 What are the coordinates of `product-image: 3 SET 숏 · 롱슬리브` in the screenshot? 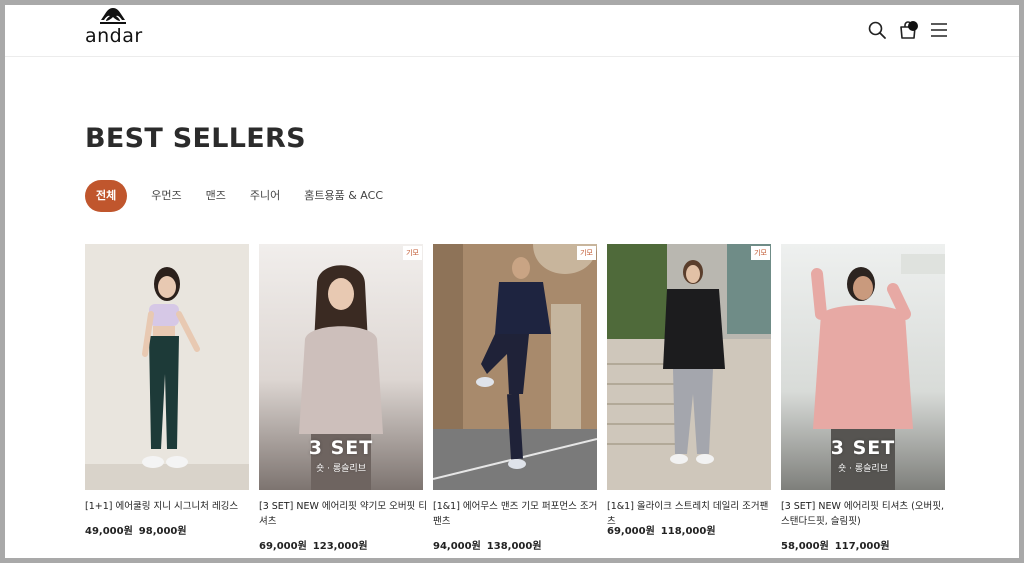 It's located at (863, 367).